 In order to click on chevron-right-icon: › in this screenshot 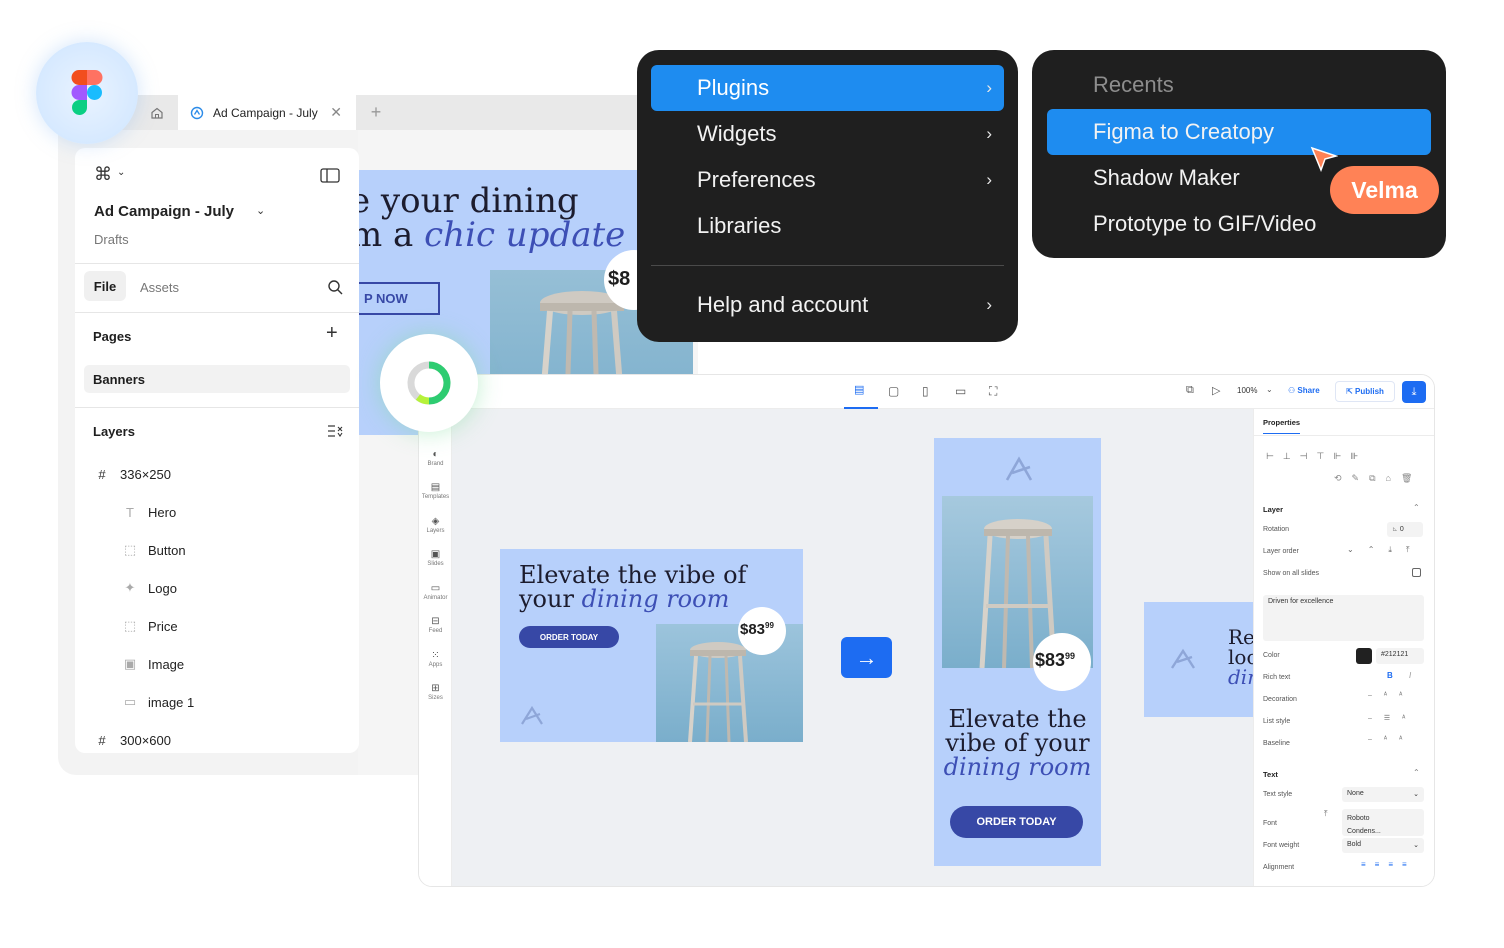, I will do `click(989, 133)`.